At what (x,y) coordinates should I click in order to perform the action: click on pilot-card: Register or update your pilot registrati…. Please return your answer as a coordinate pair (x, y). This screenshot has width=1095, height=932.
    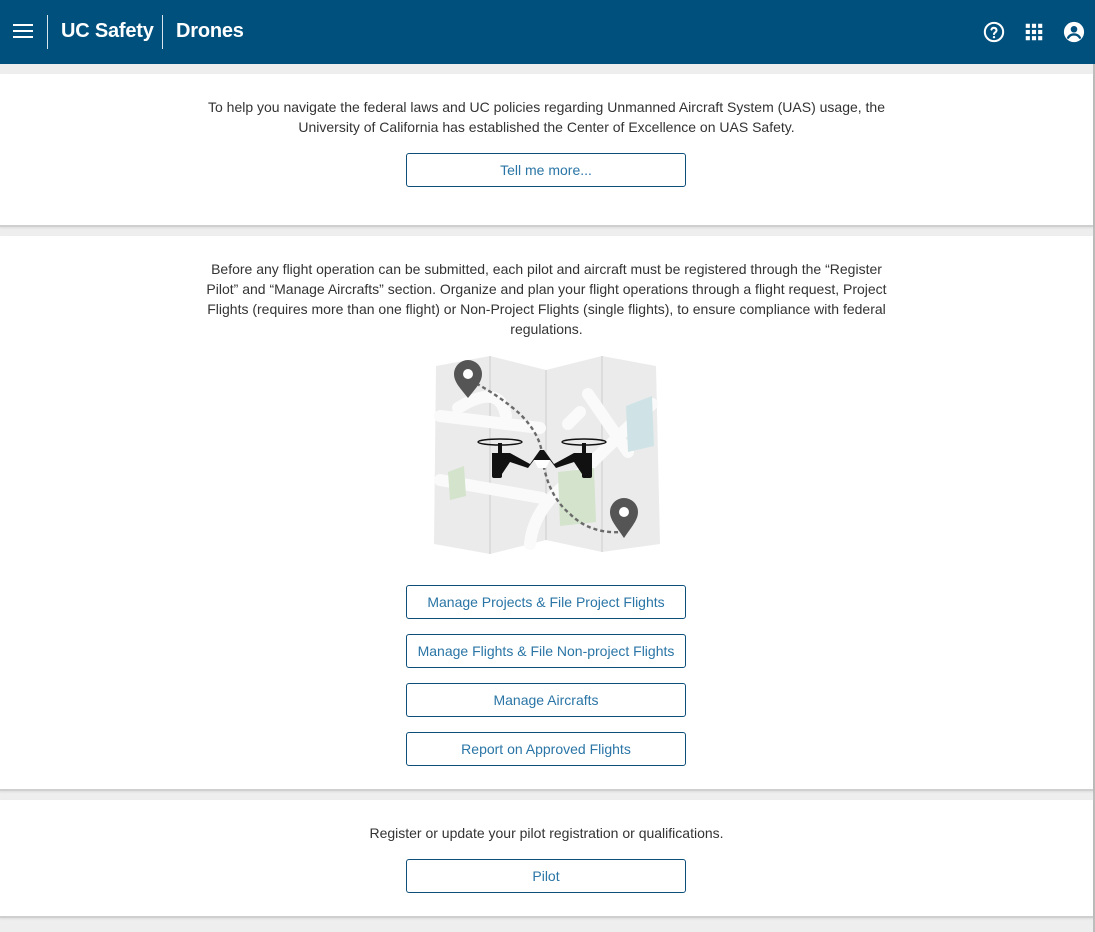
    Looking at the image, I should click on (546, 859).